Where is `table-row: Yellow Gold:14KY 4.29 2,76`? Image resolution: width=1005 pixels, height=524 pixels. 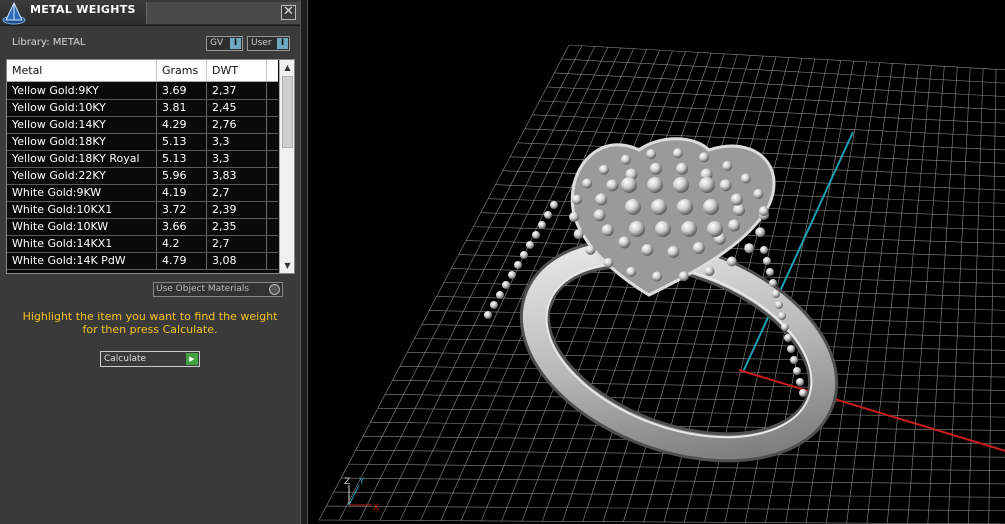 table-row: Yellow Gold:14KY 4.29 2,76 is located at coordinates (142, 125).